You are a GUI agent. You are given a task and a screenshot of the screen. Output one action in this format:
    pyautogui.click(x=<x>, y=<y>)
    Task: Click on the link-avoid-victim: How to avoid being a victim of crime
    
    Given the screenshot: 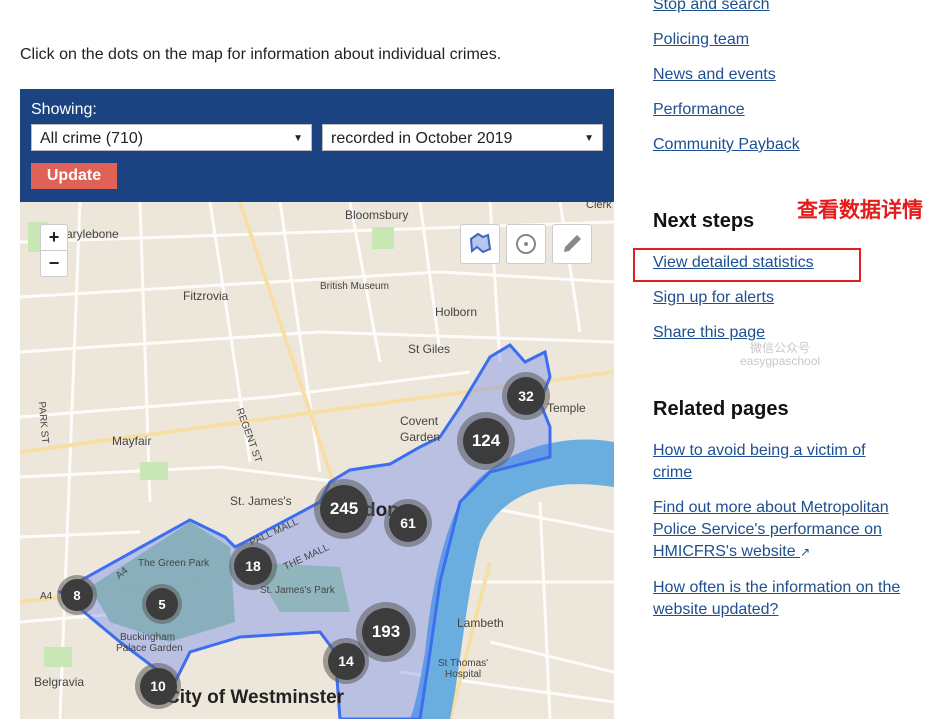 What is the action you would take?
    pyautogui.click(x=759, y=462)
    